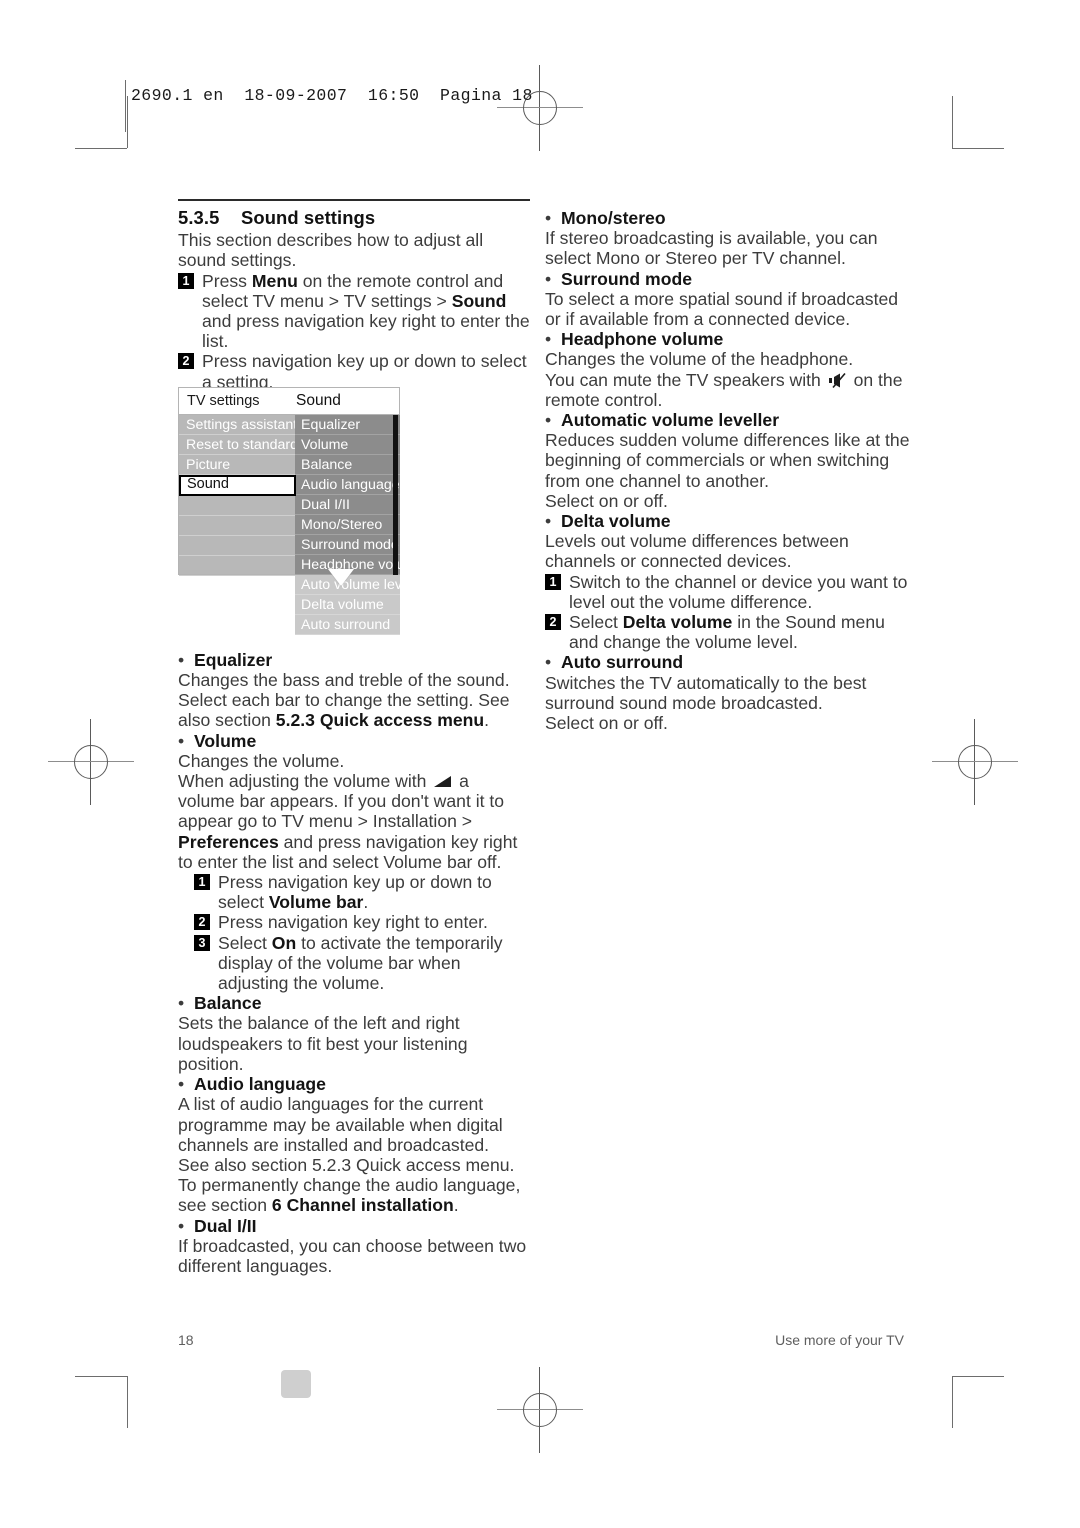 Image resolution: width=1080 pixels, height=1528 pixels. Describe the element at coordinates (729, 662) in the screenshot. I see `list-item: • Auto surround` at that location.